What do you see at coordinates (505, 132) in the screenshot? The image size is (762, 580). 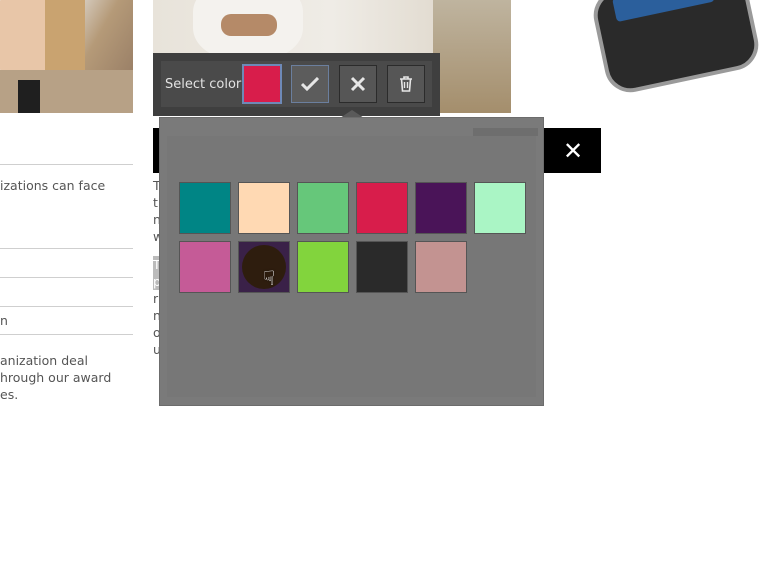 I see `palette-scrollbar` at bounding box center [505, 132].